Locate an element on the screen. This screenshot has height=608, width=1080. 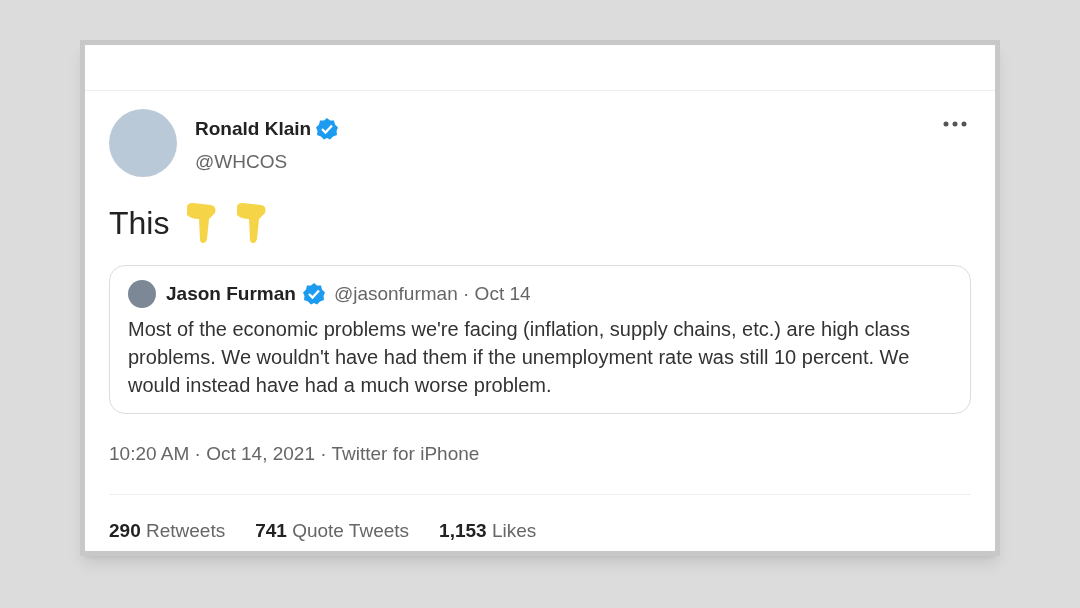
author-handle: @WHCOS is located at coordinates (267, 161).